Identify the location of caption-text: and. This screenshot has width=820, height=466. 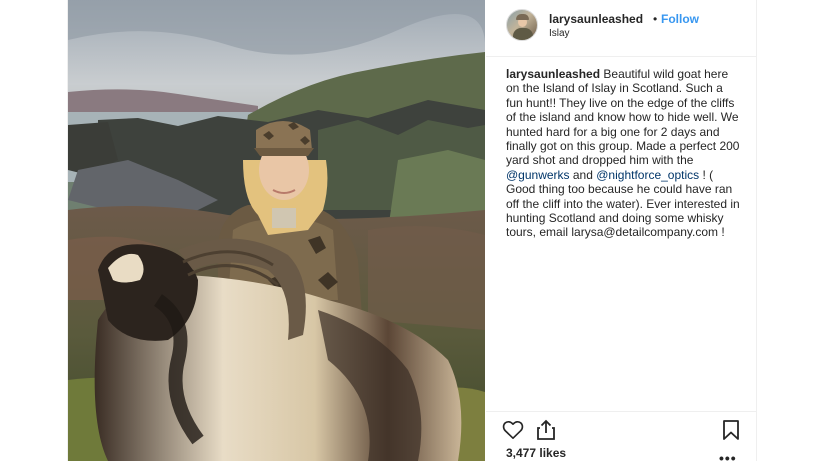
(583, 174).